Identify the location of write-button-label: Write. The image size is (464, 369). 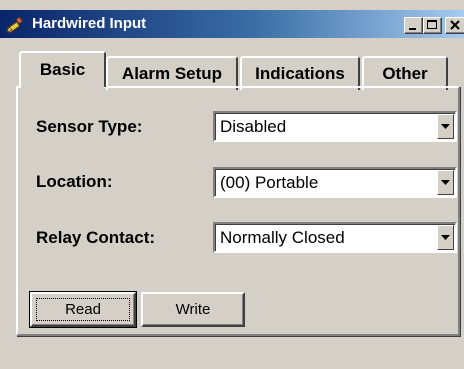
(193, 309).